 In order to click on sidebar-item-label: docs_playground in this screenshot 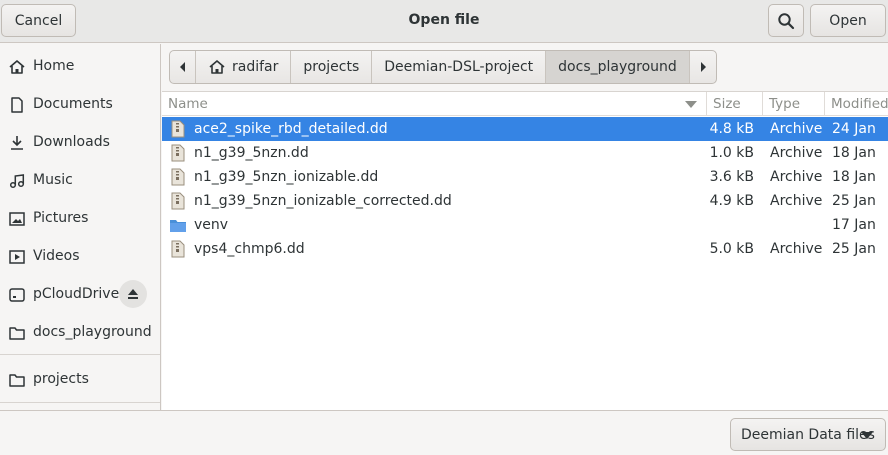, I will do `click(92, 332)`.